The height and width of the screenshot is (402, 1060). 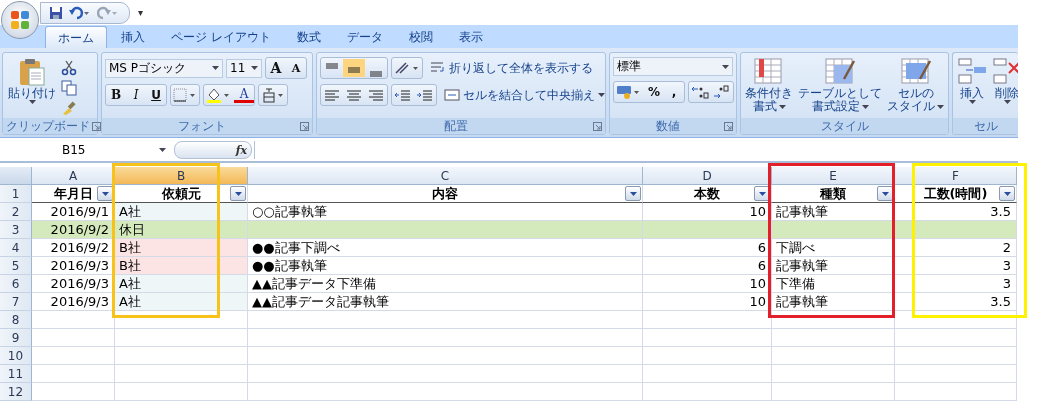 What do you see at coordinates (69, 68) in the screenshot?
I see `cut-icon` at bounding box center [69, 68].